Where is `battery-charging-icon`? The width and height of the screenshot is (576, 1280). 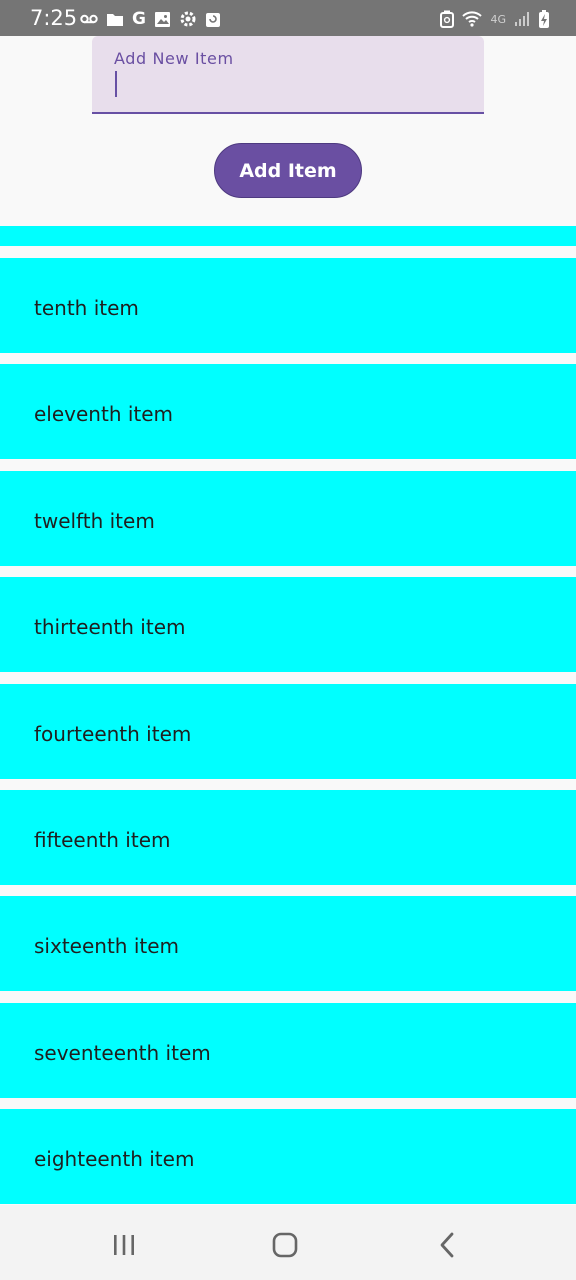 battery-charging-icon is located at coordinates (544, 19).